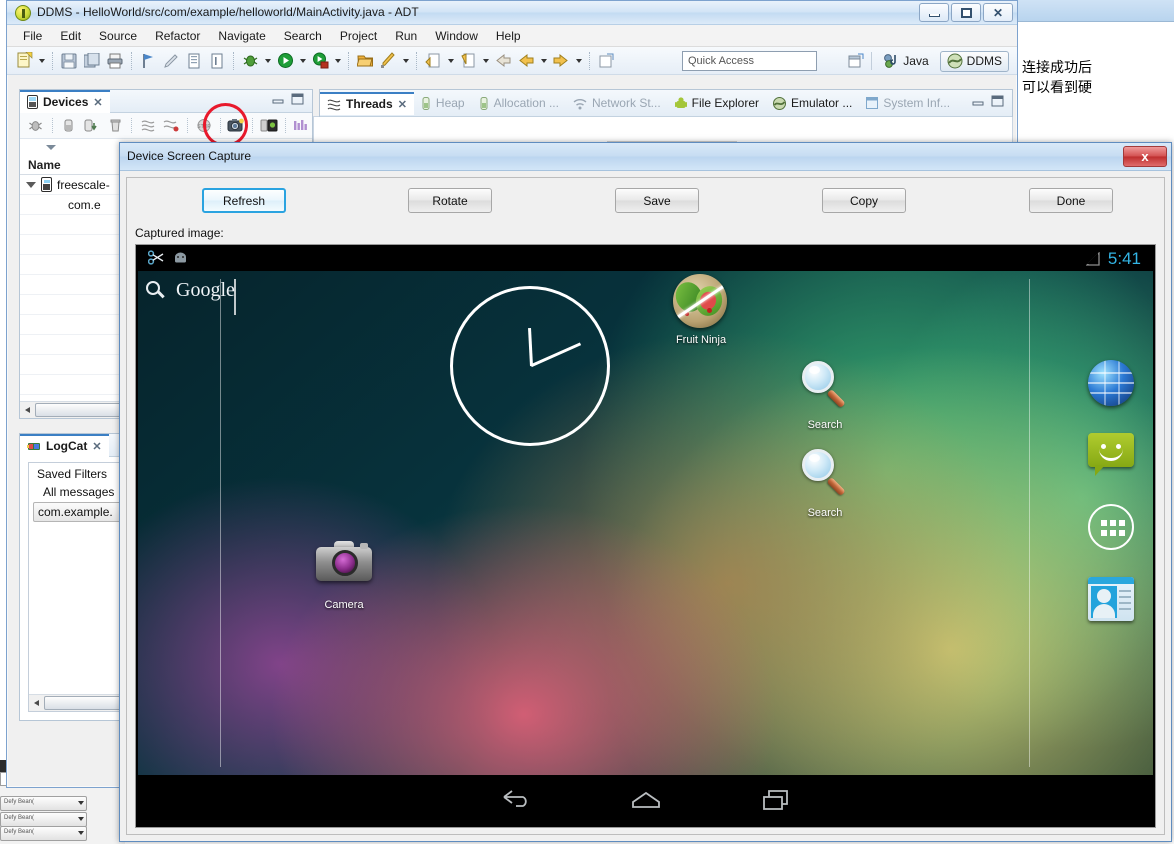 The height and width of the screenshot is (844, 1174). What do you see at coordinates (1145, 156) in the screenshot?
I see `dialog-close-button: x` at bounding box center [1145, 156].